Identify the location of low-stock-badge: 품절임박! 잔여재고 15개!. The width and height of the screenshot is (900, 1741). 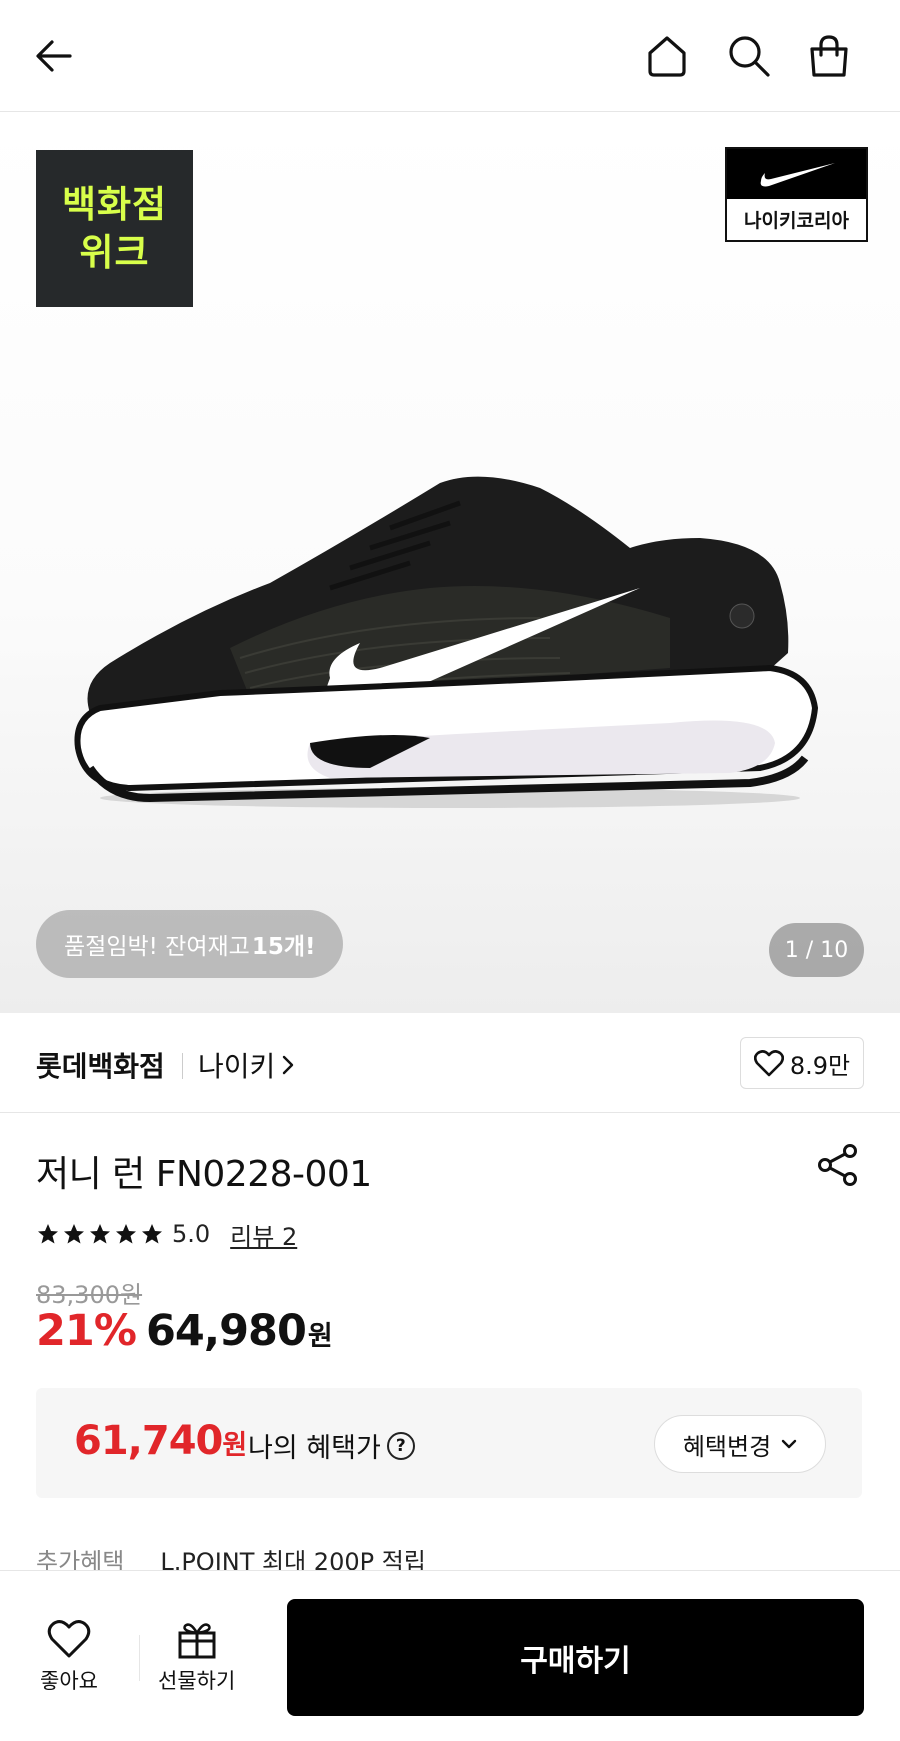
(190, 944).